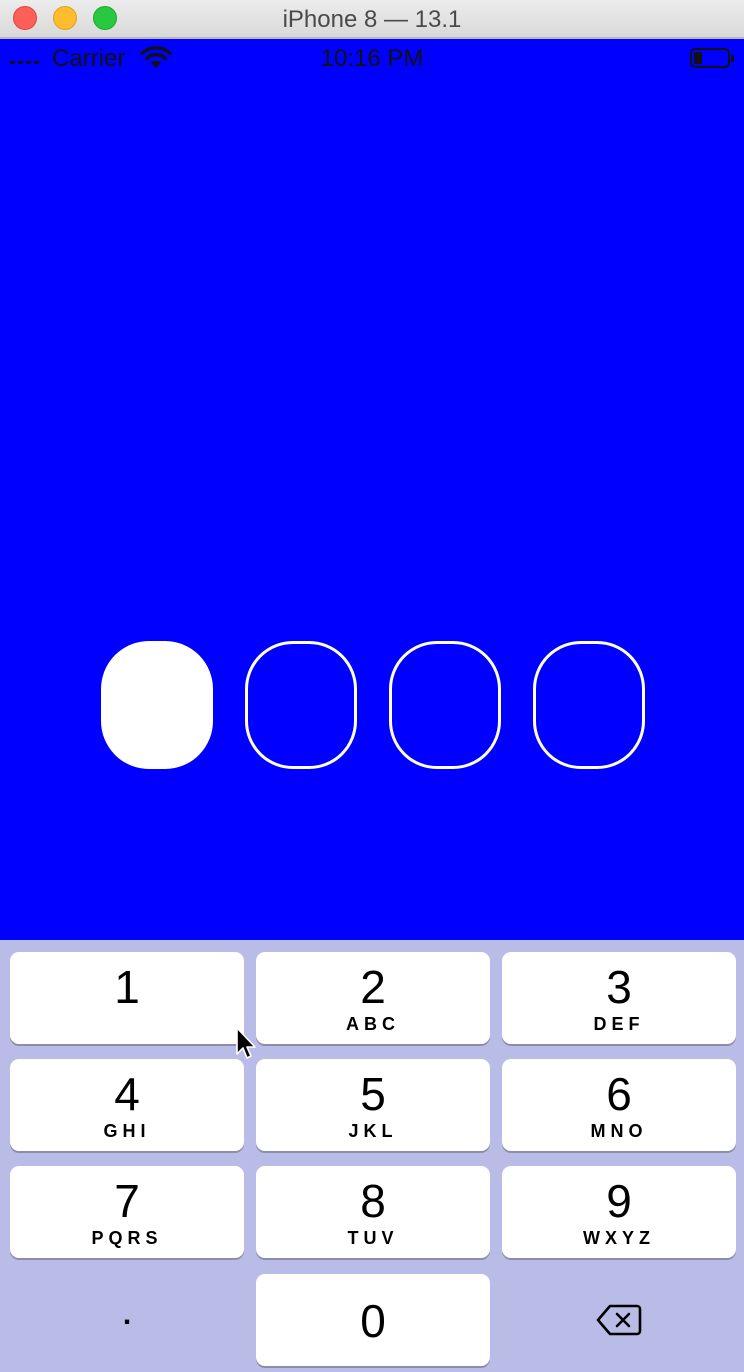 The image size is (744, 1372). I want to click on key-2: 2 ABC, so click(373, 998).